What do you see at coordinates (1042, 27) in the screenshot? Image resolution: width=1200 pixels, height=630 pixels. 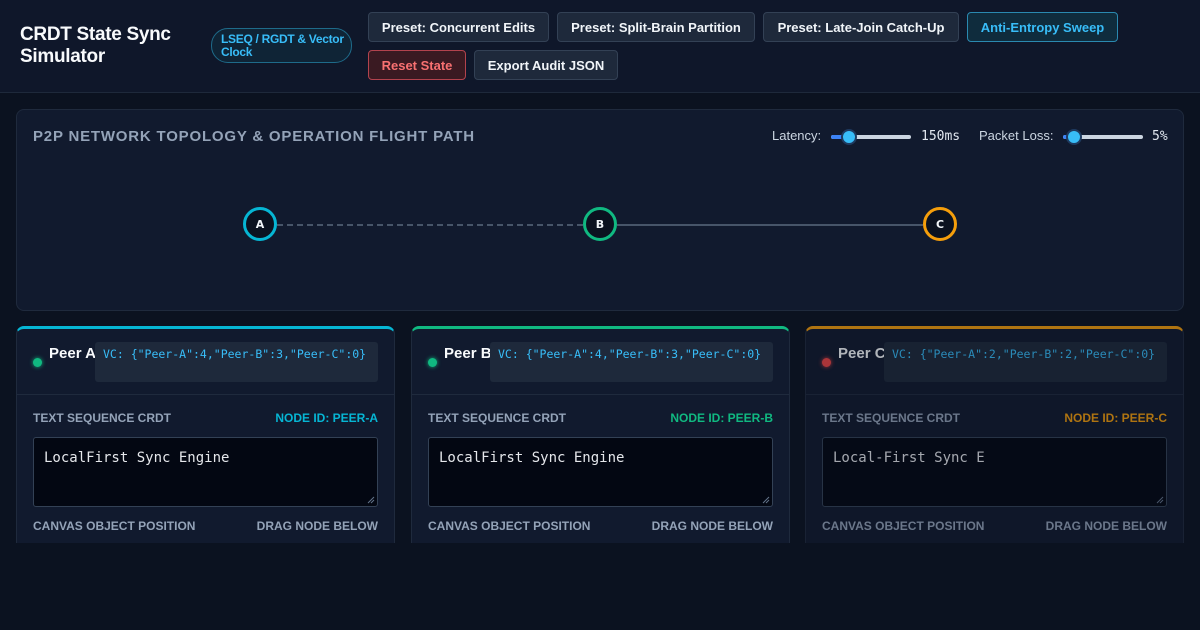 I see `anti-entropy-sweep-button: Anti-Entropy Sweep` at bounding box center [1042, 27].